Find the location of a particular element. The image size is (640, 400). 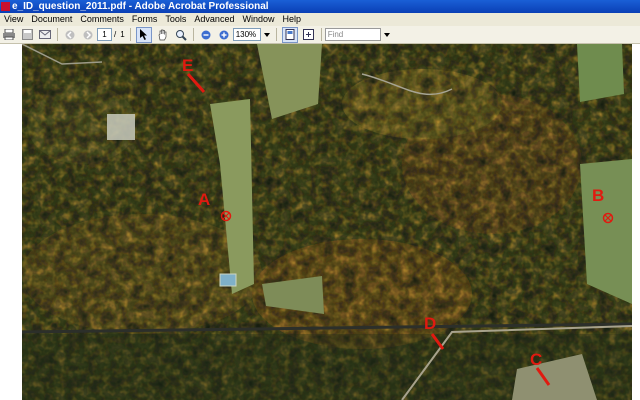

zoom-out-icon is located at coordinates (206, 35).